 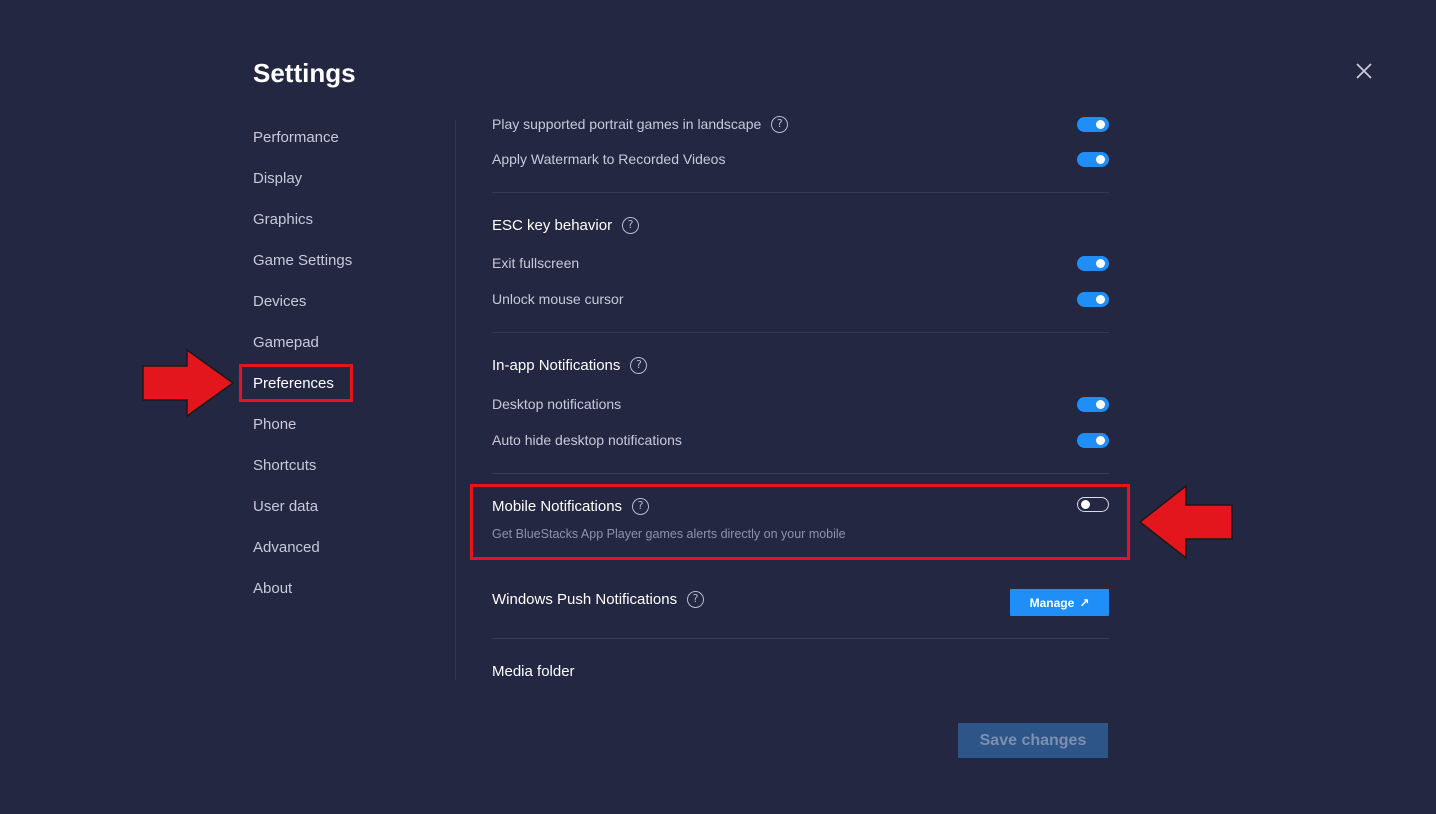 I want to click on unlock-mouse-row: Unlock mouse cursor, so click(x=800, y=299).